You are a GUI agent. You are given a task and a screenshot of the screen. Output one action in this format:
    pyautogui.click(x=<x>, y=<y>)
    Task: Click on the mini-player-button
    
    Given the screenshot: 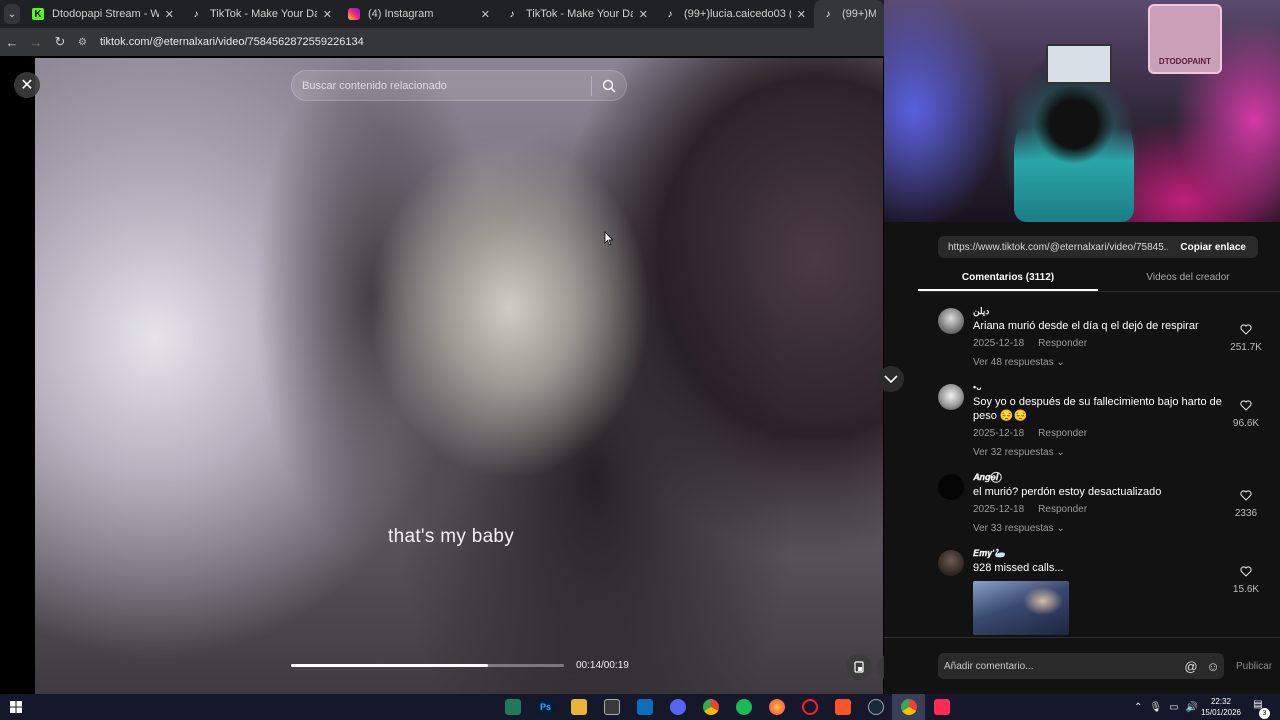 What is the action you would take?
    pyautogui.click(x=859, y=667)
    